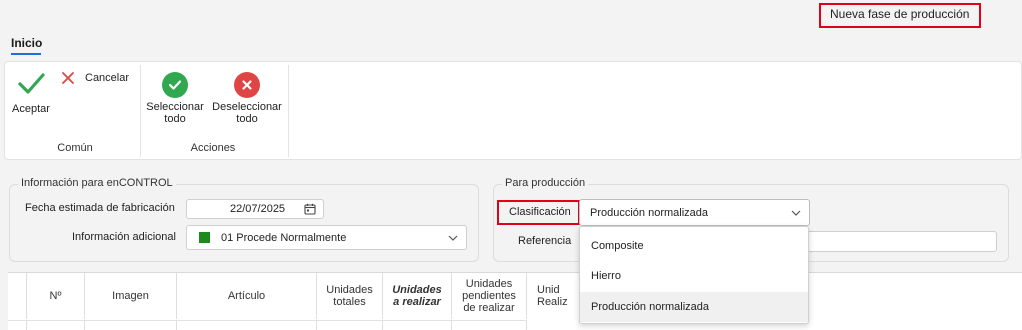 This screenshot has width=1022, height=330. Describe the element at coordinates (417, 302) in the screenshot. I see `col-line: a realizar` at that location.